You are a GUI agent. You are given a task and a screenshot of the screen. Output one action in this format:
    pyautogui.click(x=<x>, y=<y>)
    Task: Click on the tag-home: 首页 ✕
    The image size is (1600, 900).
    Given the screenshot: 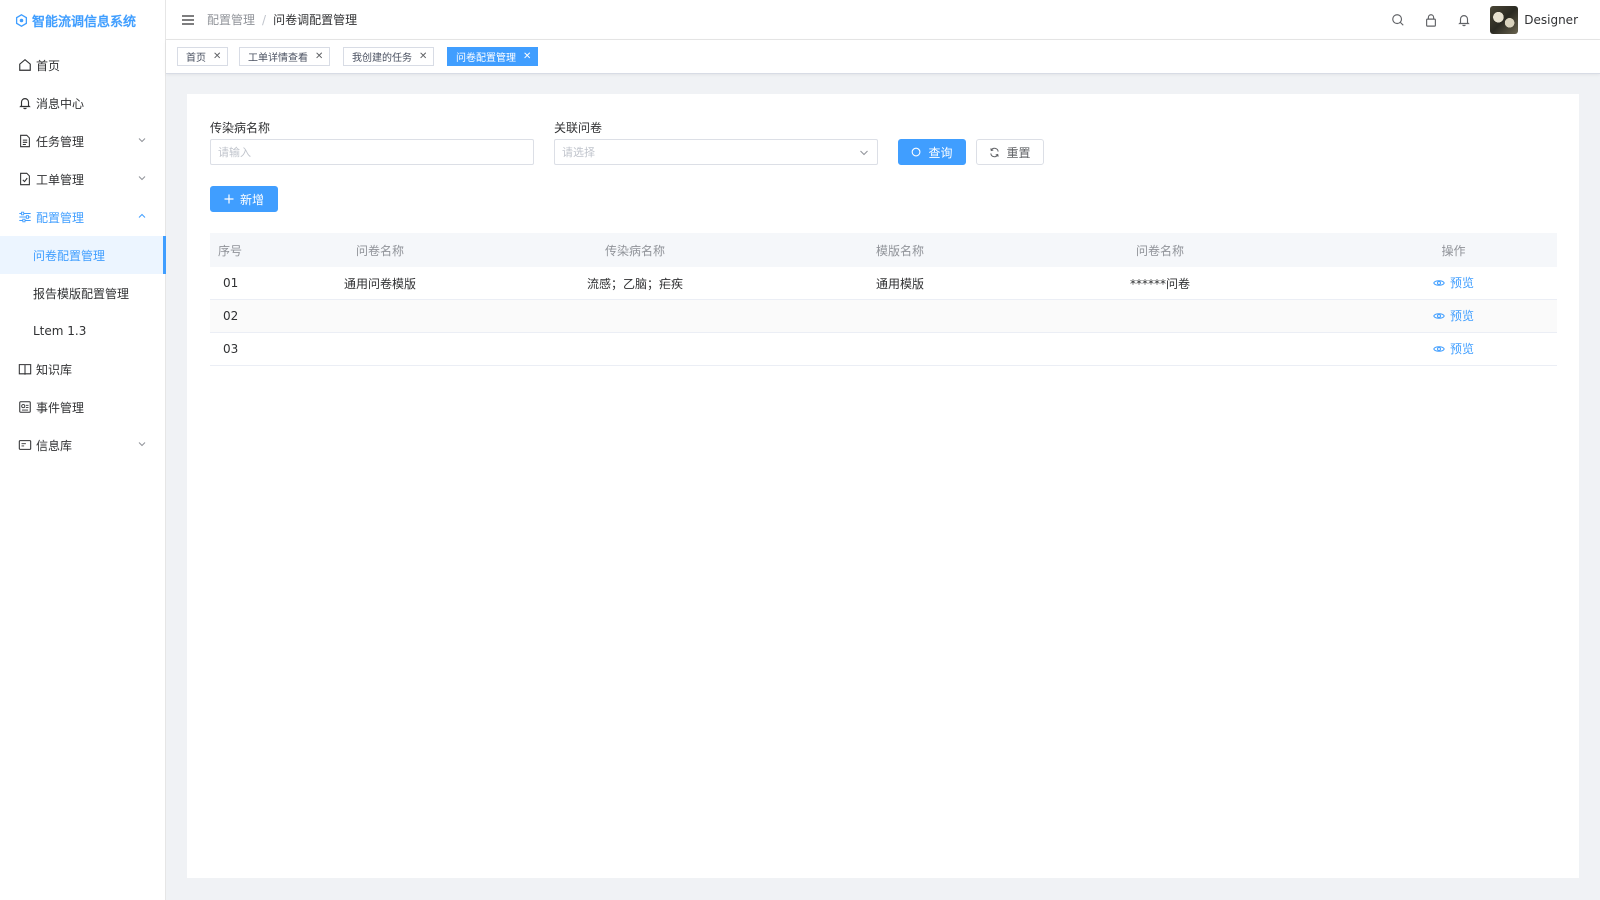 What is the action you would take?
    pyautogui.click(x=203, y=56)
    